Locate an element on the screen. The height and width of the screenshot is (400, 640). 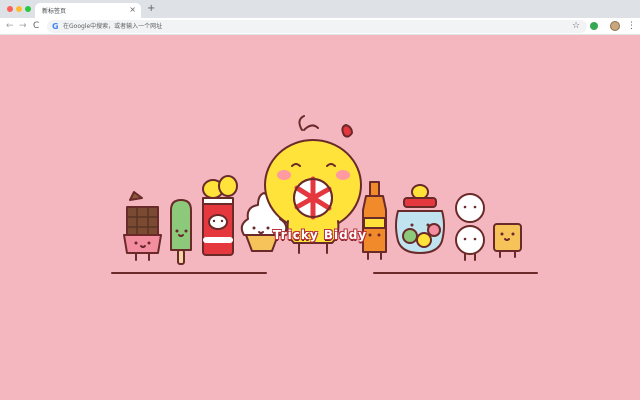
chocolate-bar-character is located at coordinates (142, 226).